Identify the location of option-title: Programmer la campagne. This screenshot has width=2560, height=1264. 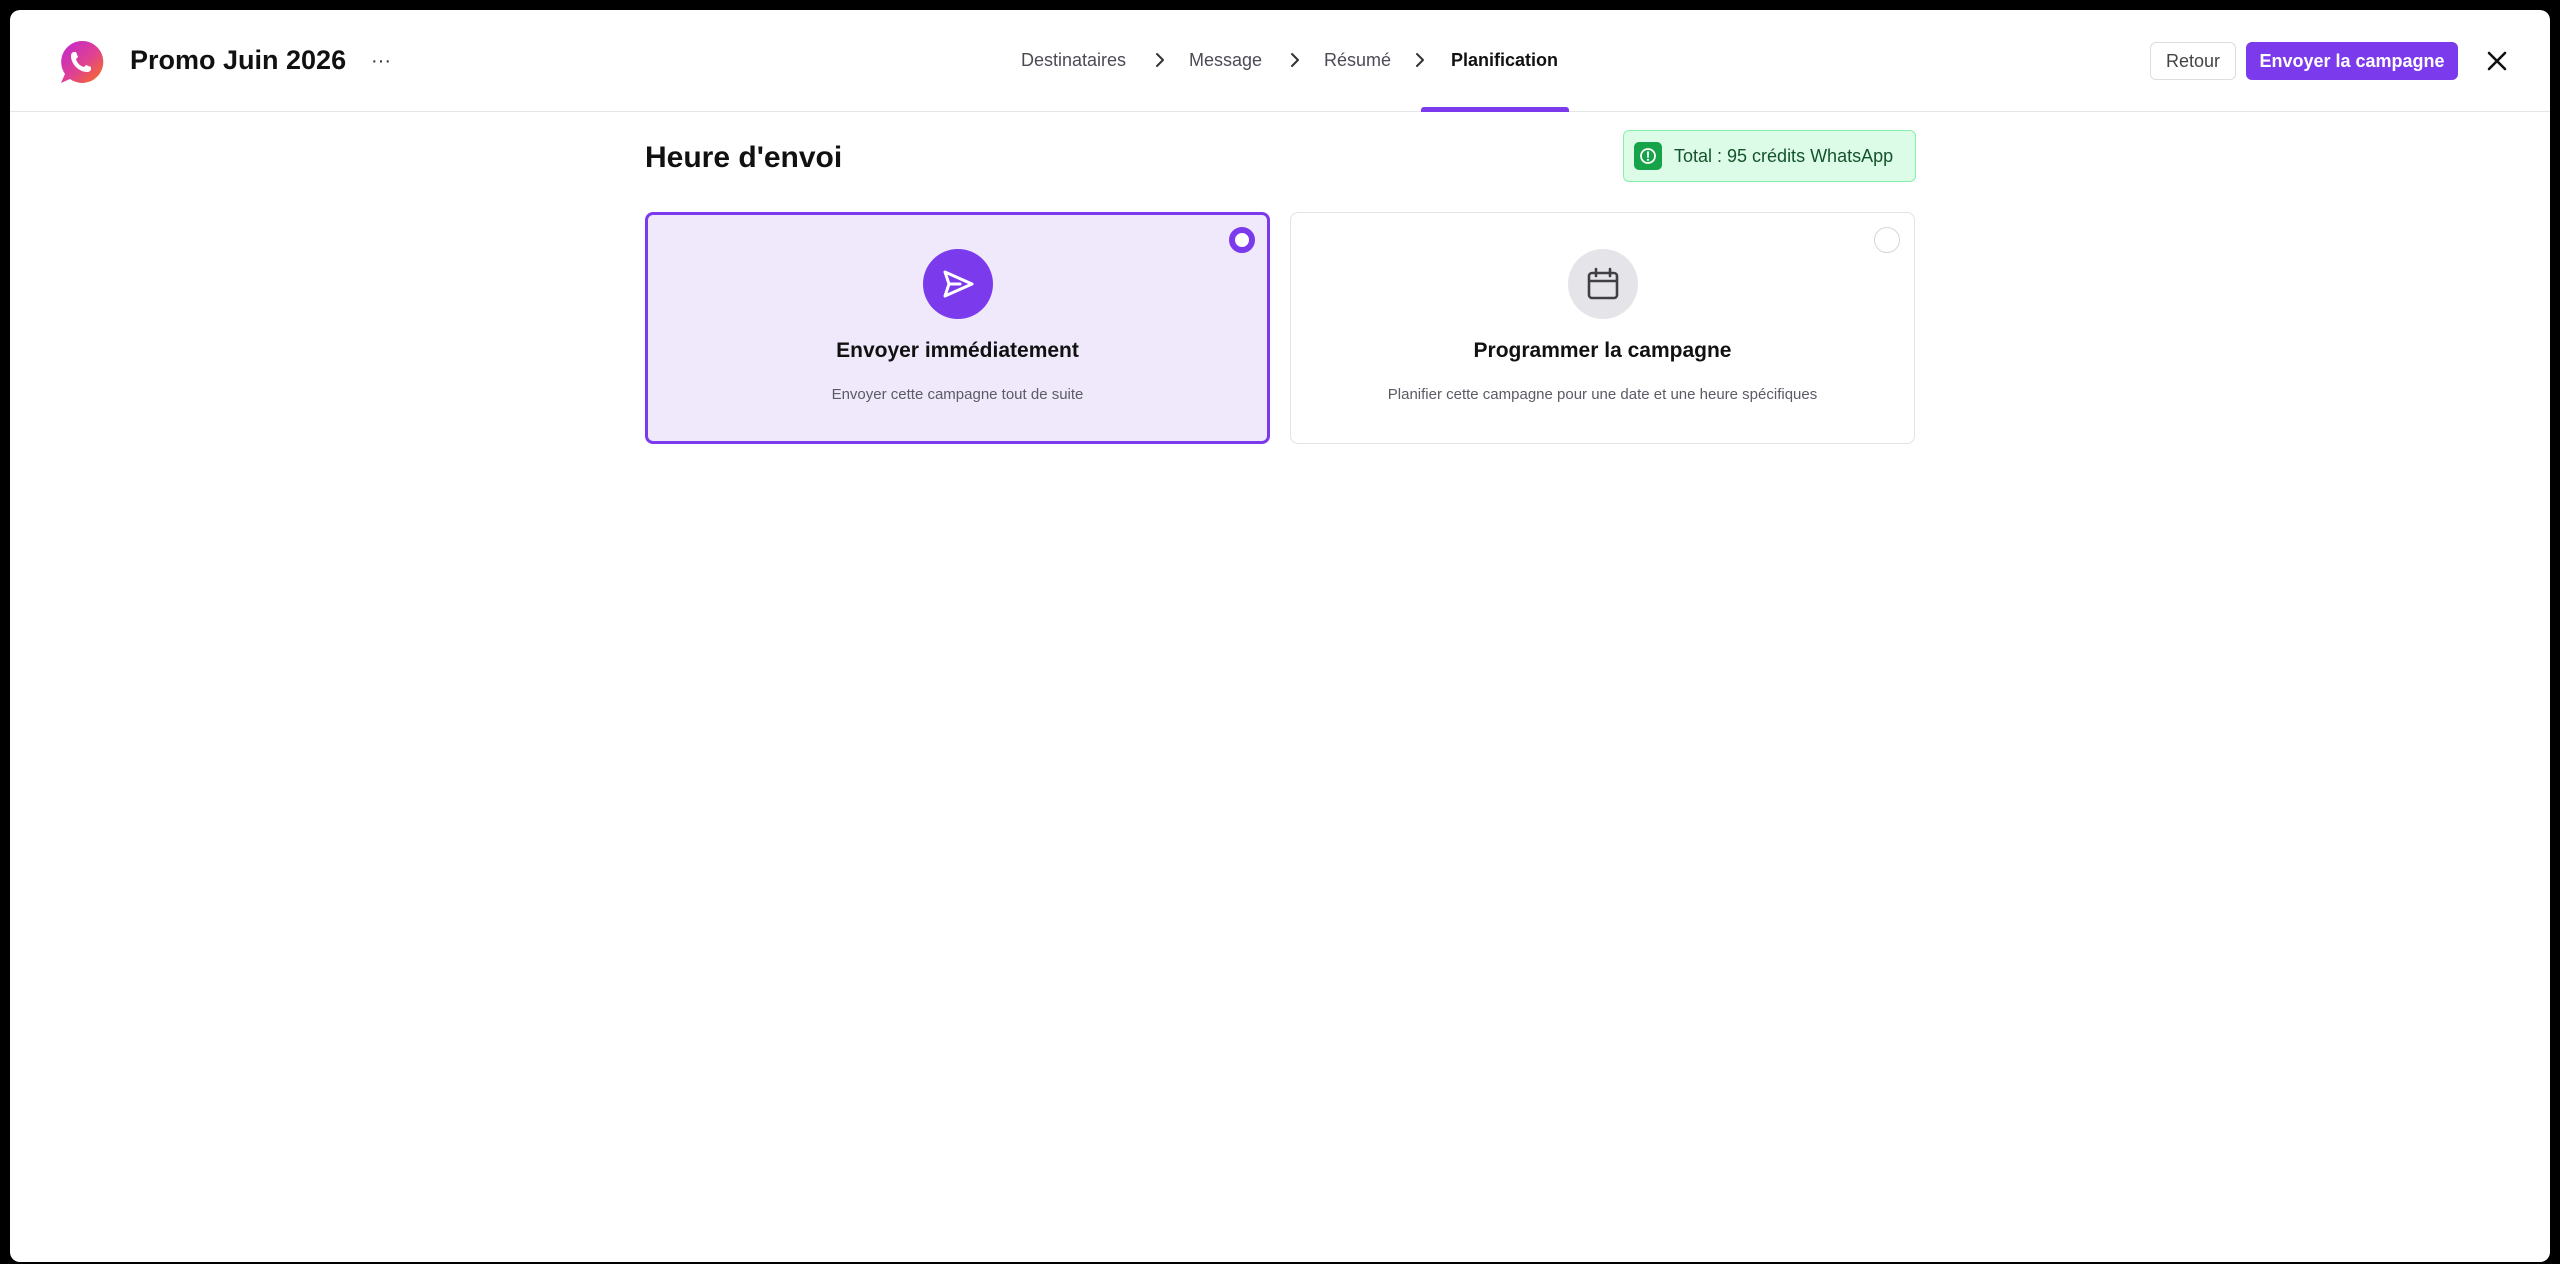
(1602, 350).